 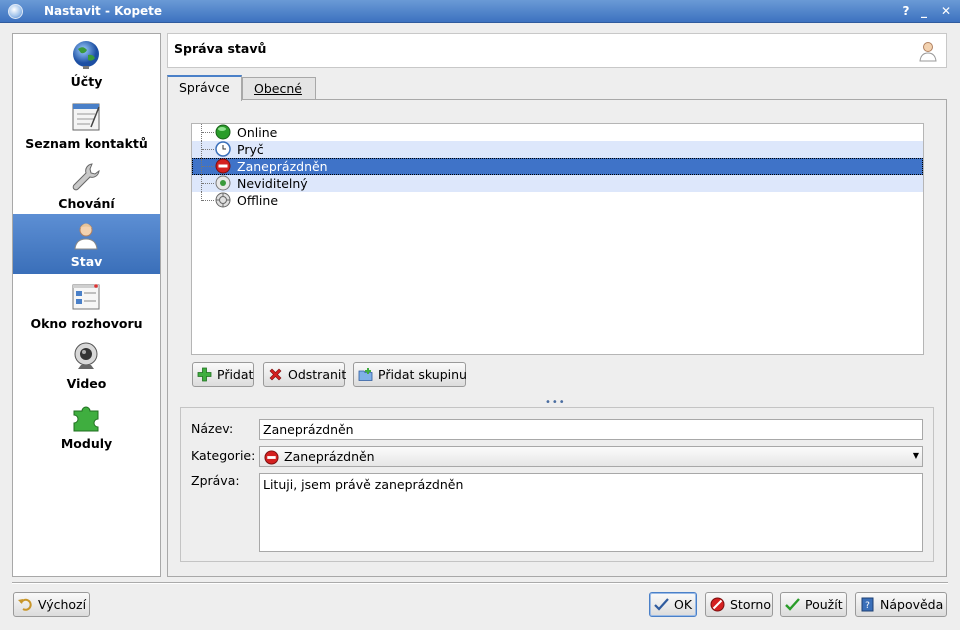 I want to click on undo-icon, so click(x=25, y=604).